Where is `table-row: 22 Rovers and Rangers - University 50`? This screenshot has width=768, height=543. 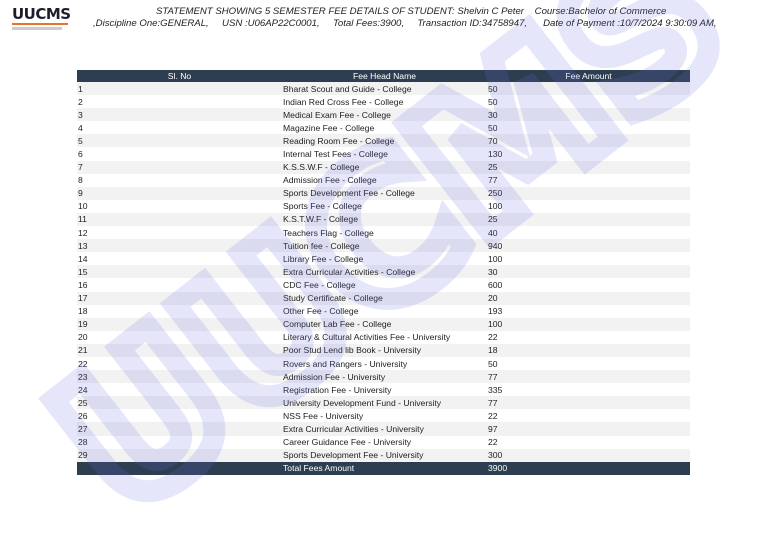 table-row: 22 Rovers and Rangers - University 50 is located at coordinates (383, 363).